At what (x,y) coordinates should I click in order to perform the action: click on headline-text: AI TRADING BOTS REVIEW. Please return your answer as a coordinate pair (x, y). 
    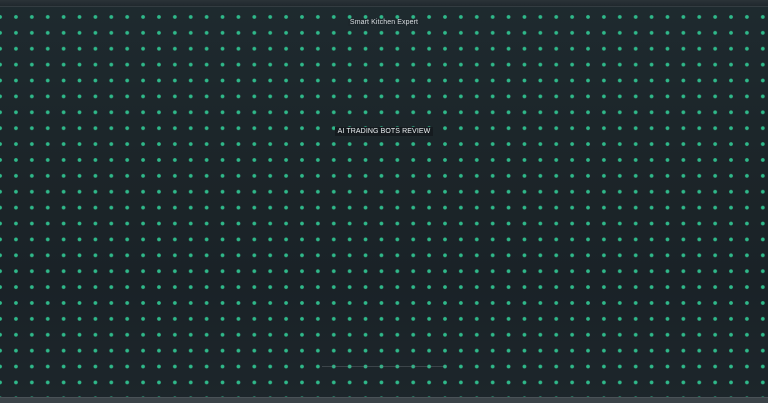
    Looking at the image, I should click on (384, 131).